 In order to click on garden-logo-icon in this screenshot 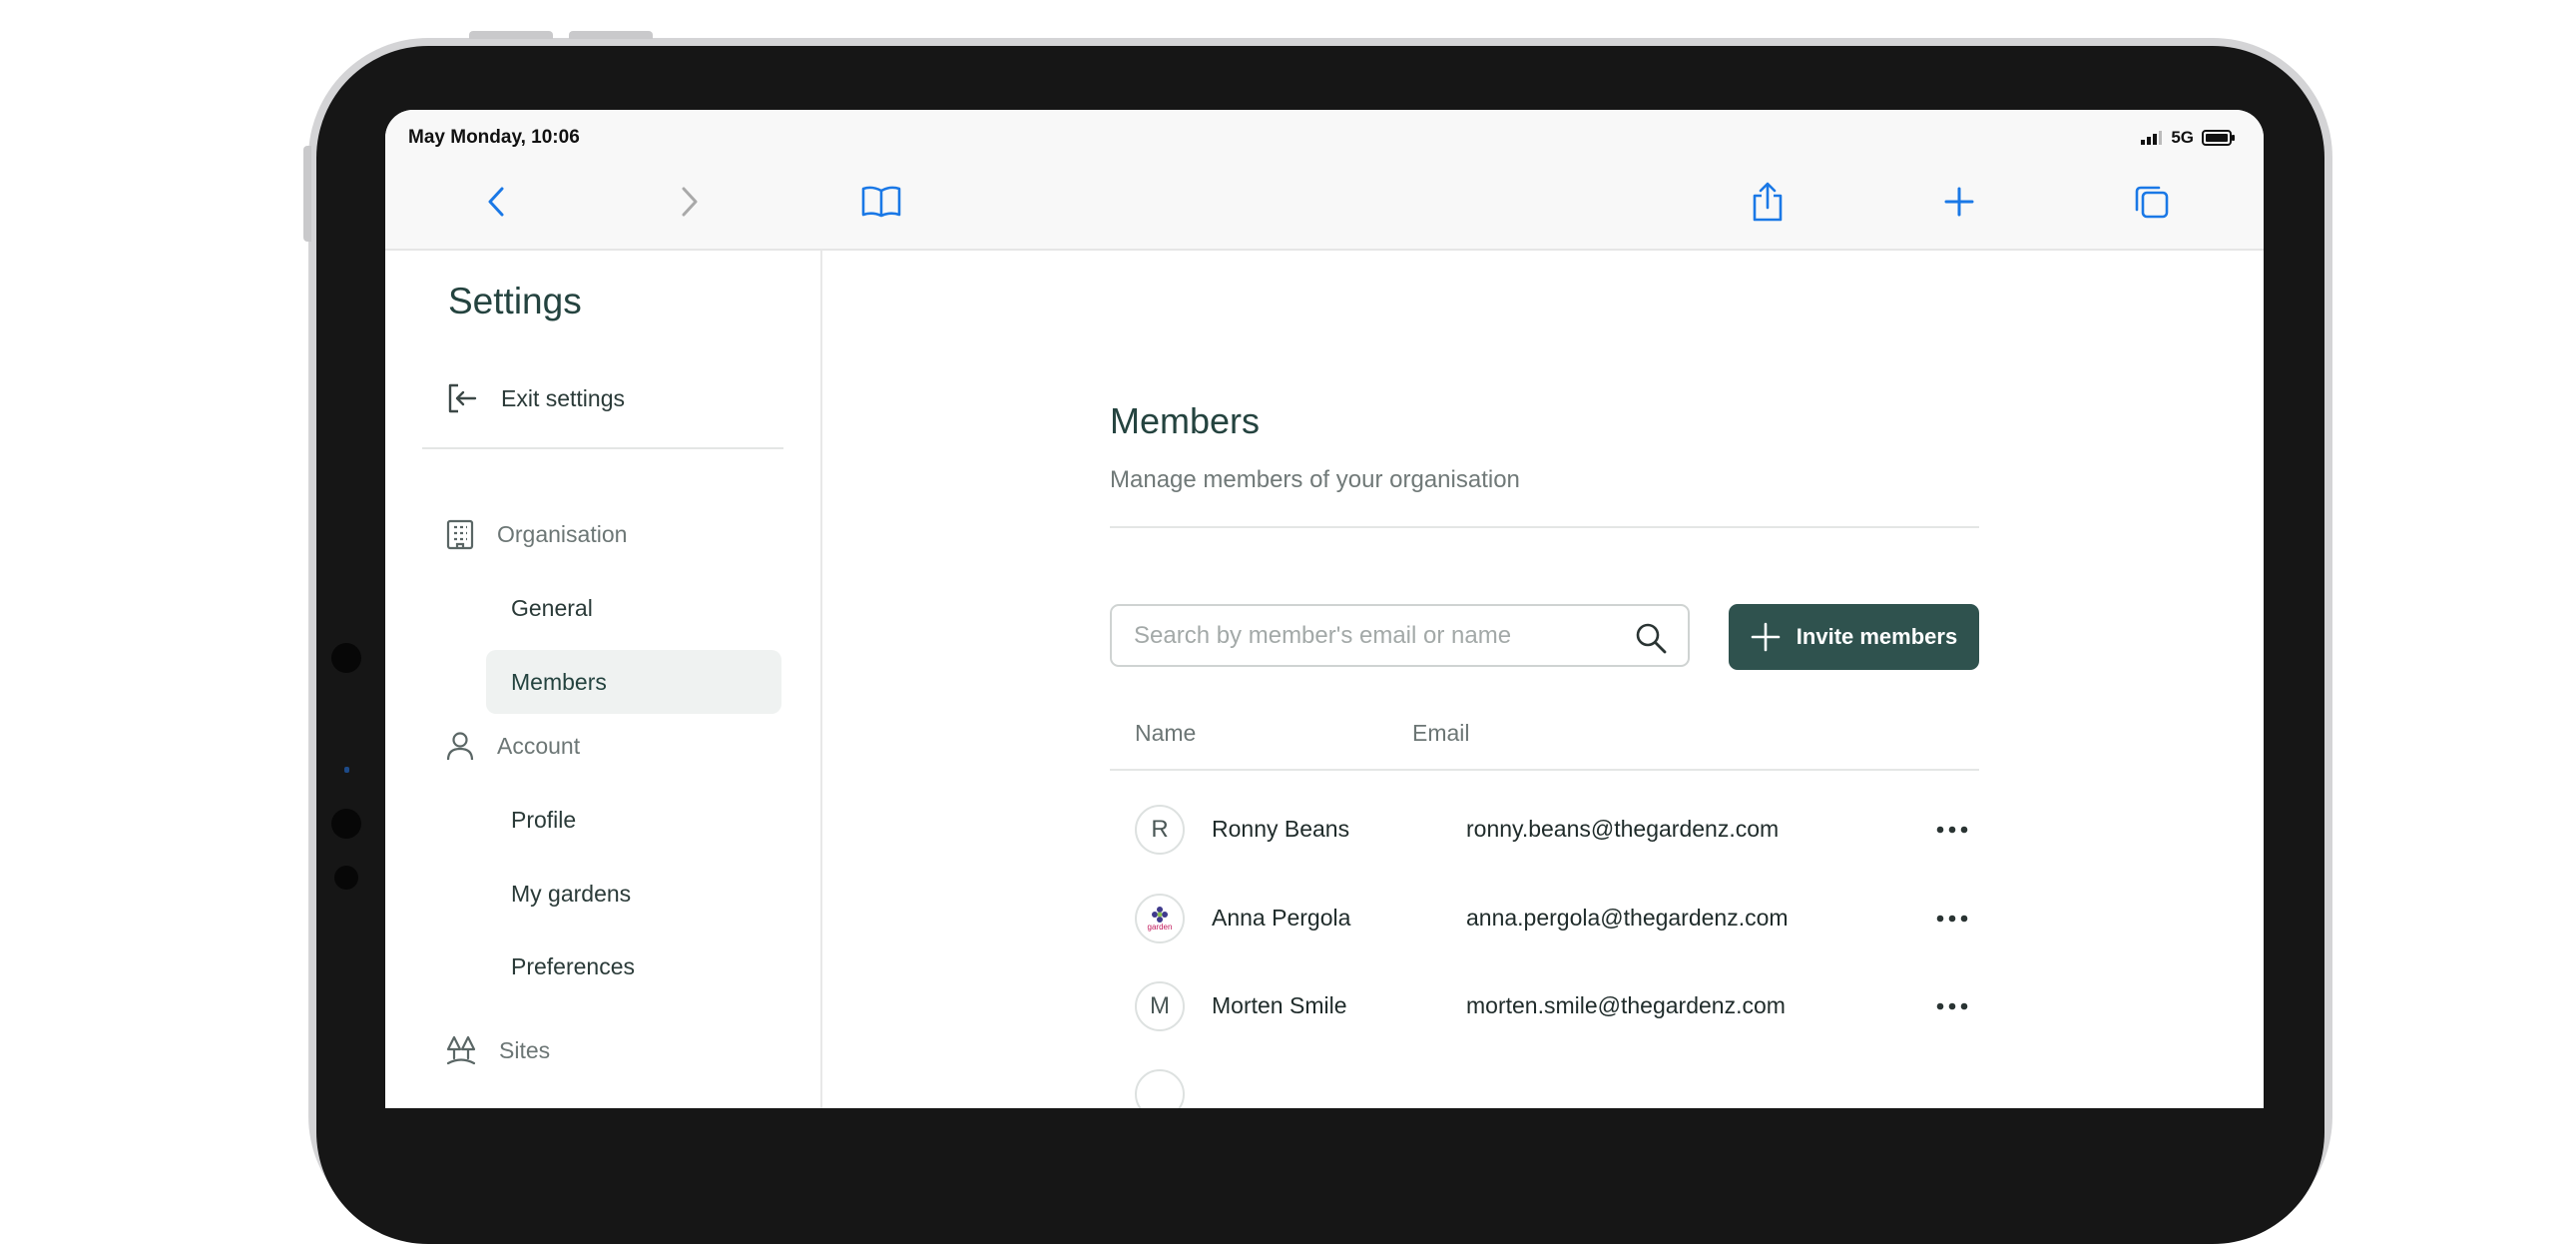, I will do `click(1160, 915)`.